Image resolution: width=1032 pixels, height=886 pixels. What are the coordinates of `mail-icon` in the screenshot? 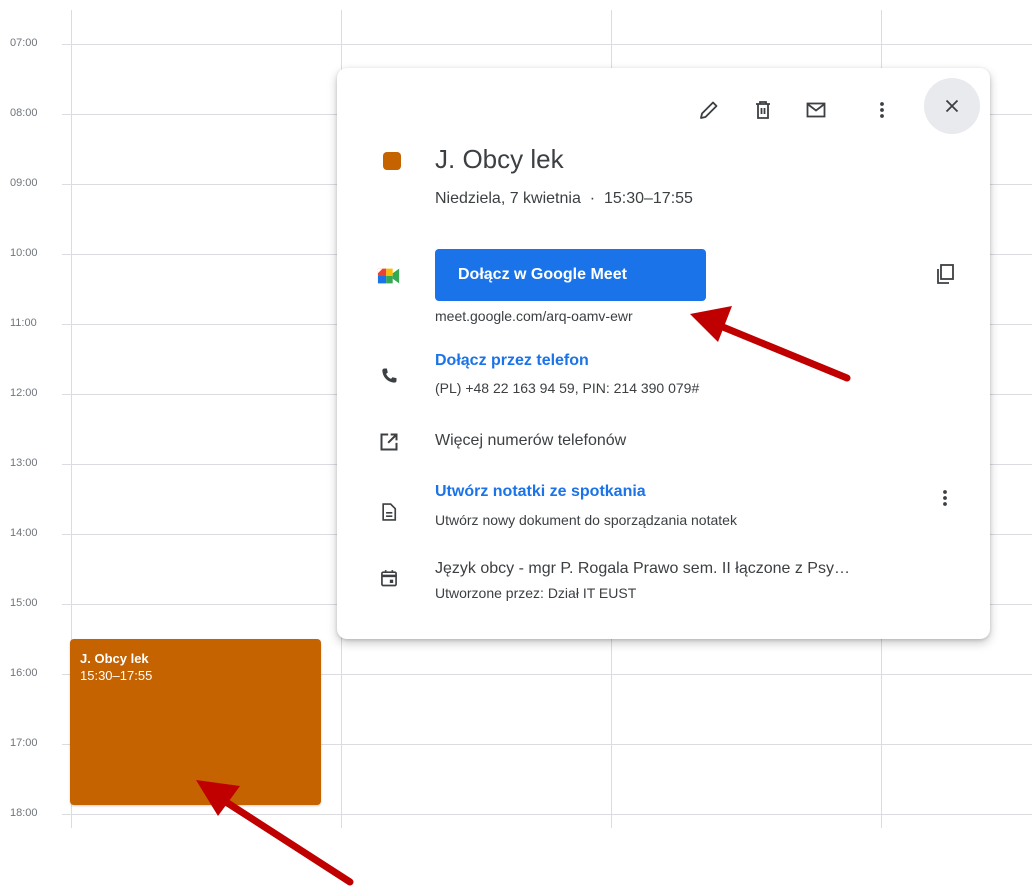 It's located at (816, 110).